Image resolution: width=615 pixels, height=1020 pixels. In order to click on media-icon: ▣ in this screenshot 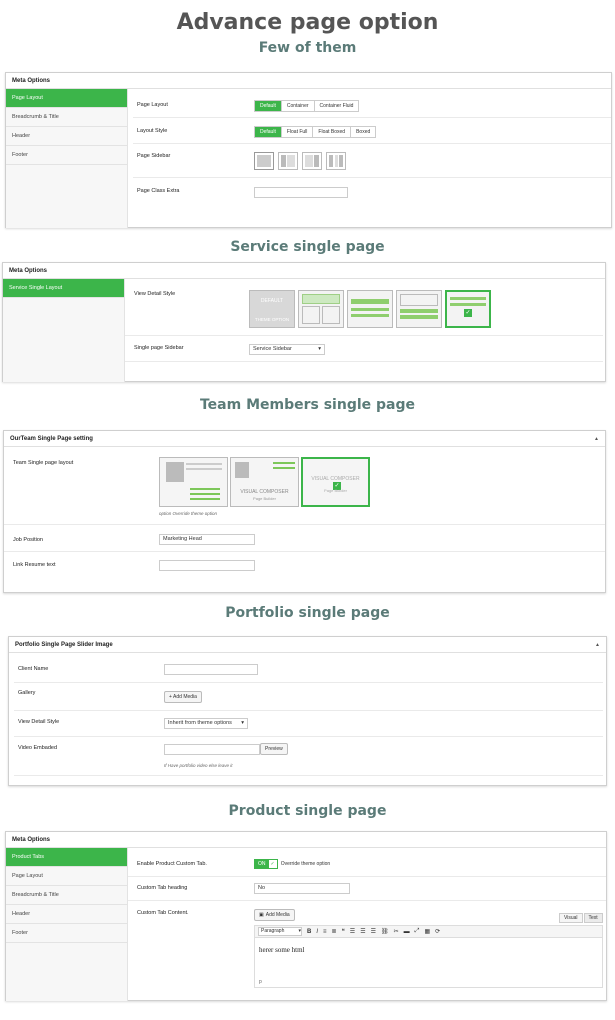, I will do `click(261, 915)`.